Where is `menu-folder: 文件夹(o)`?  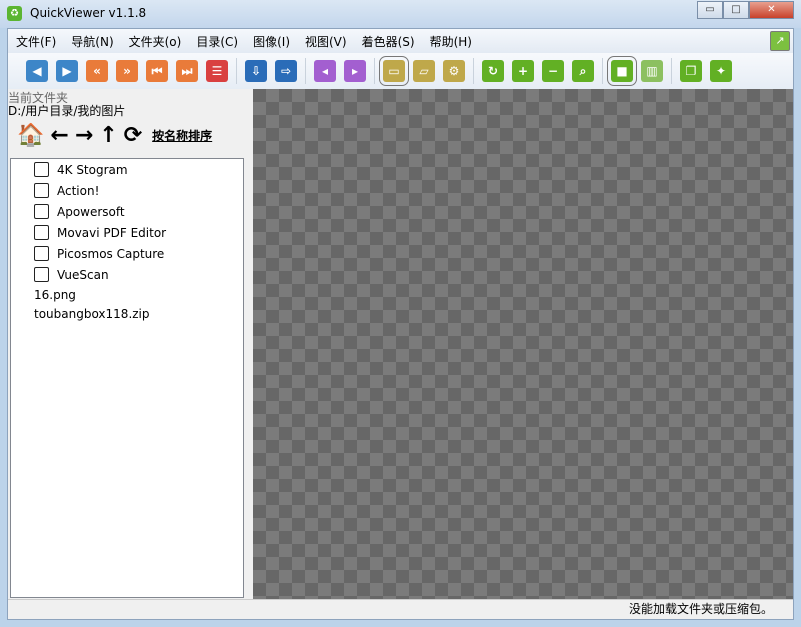 menu-folder: 文件夹(o) is located at coordinates (155, 41).